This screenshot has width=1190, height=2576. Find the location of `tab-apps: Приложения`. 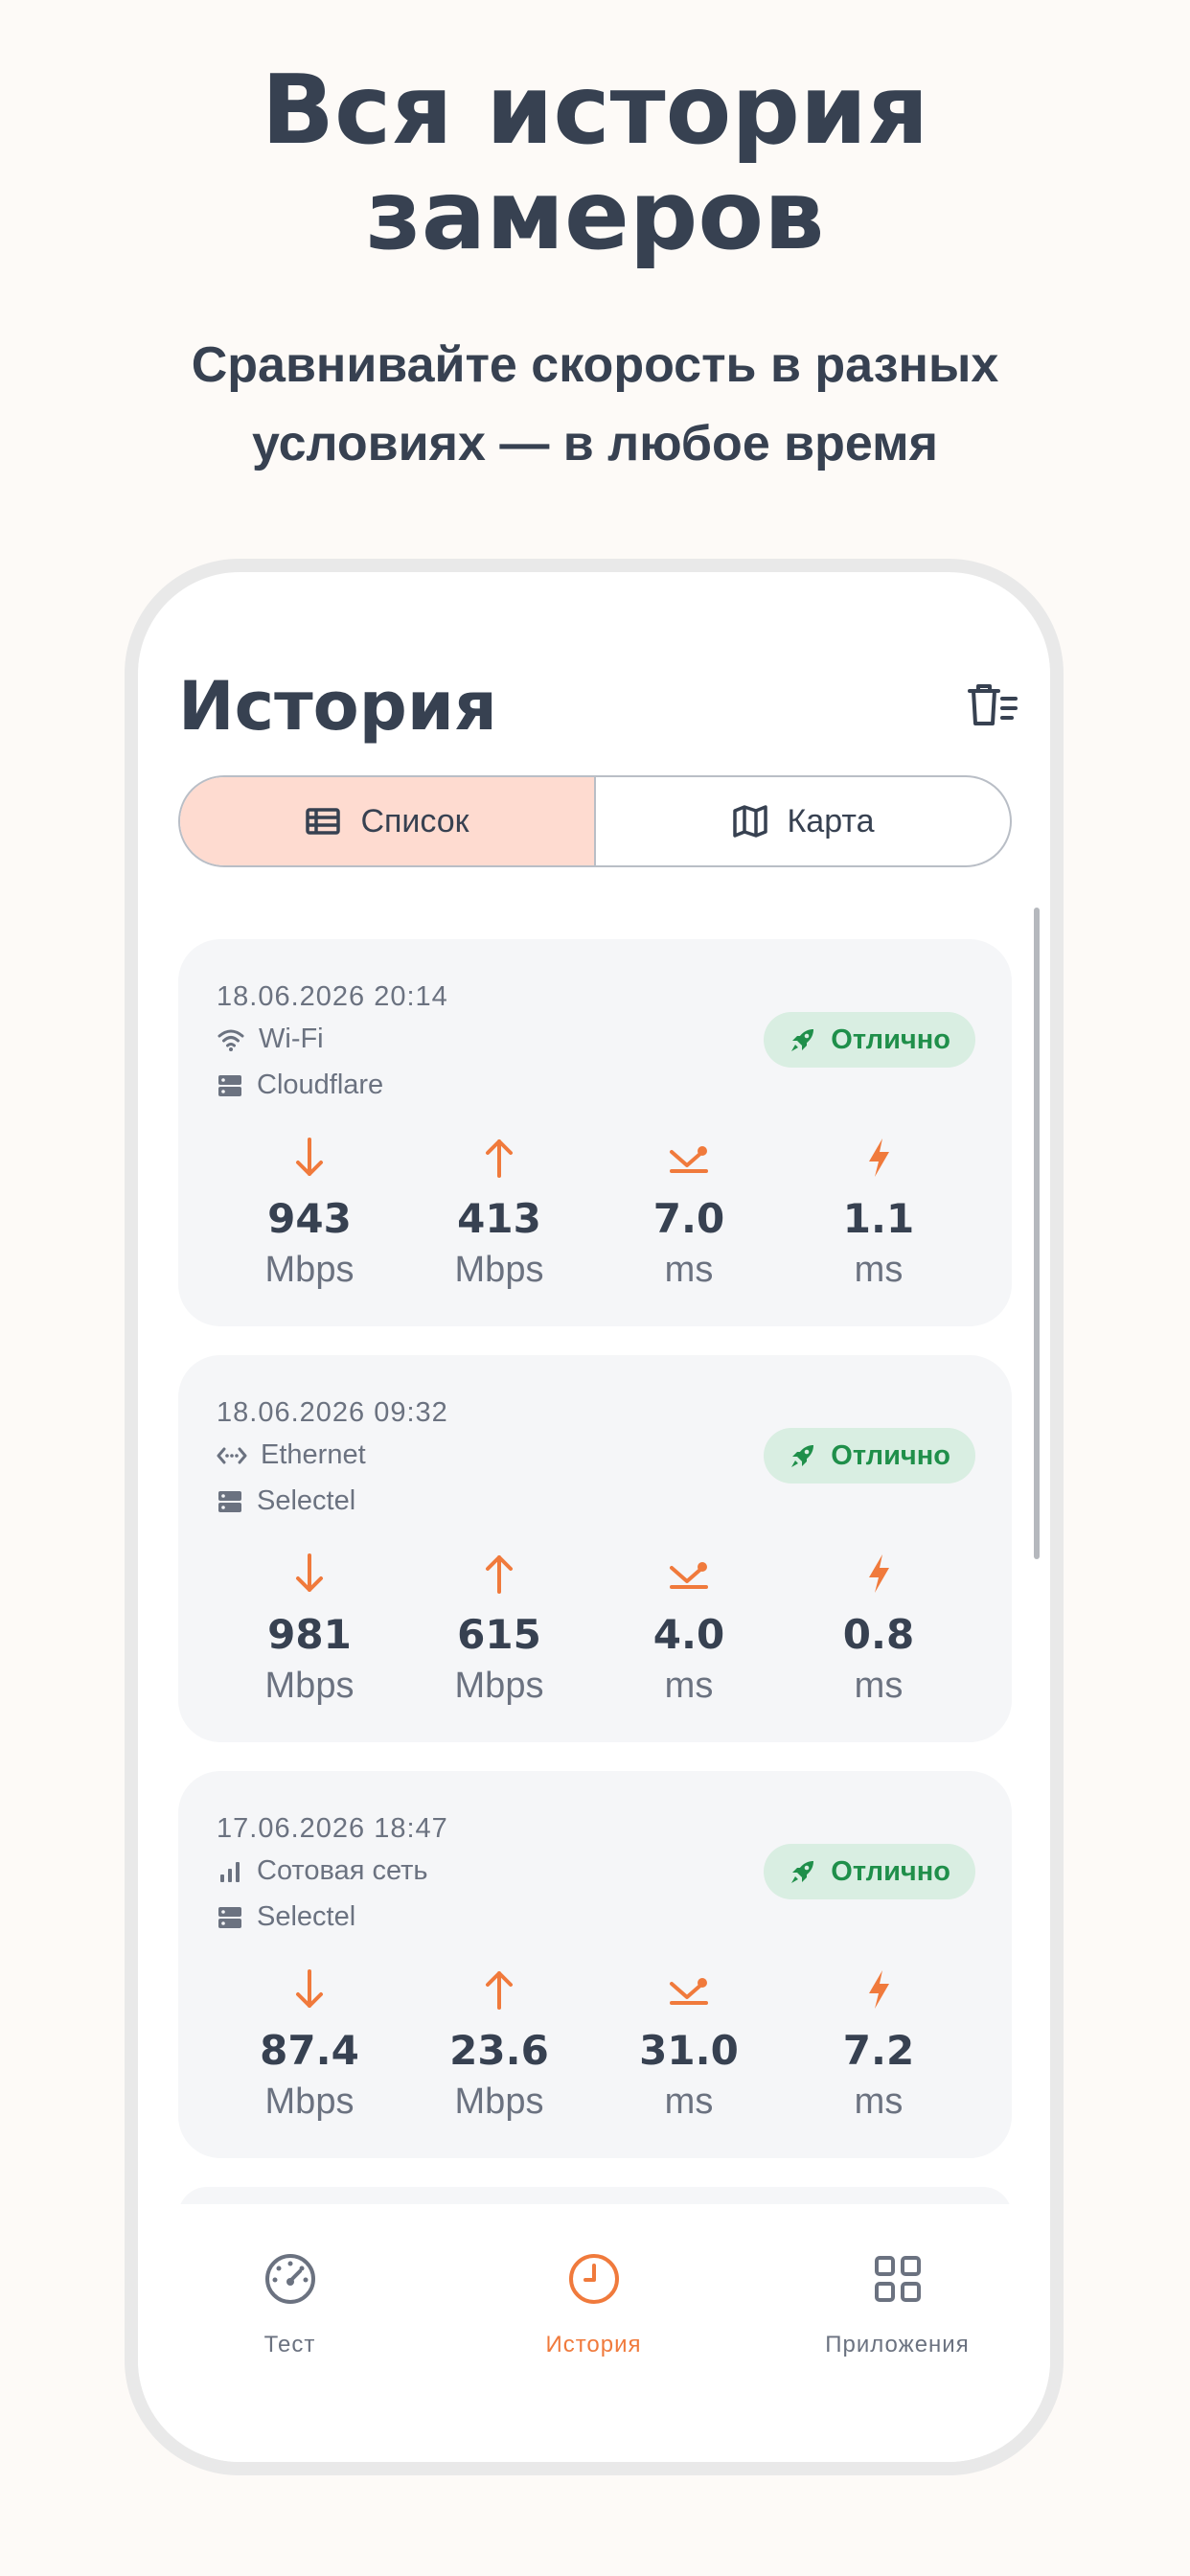

tab-apps: Приложения is located at coordinates (897, 2301).